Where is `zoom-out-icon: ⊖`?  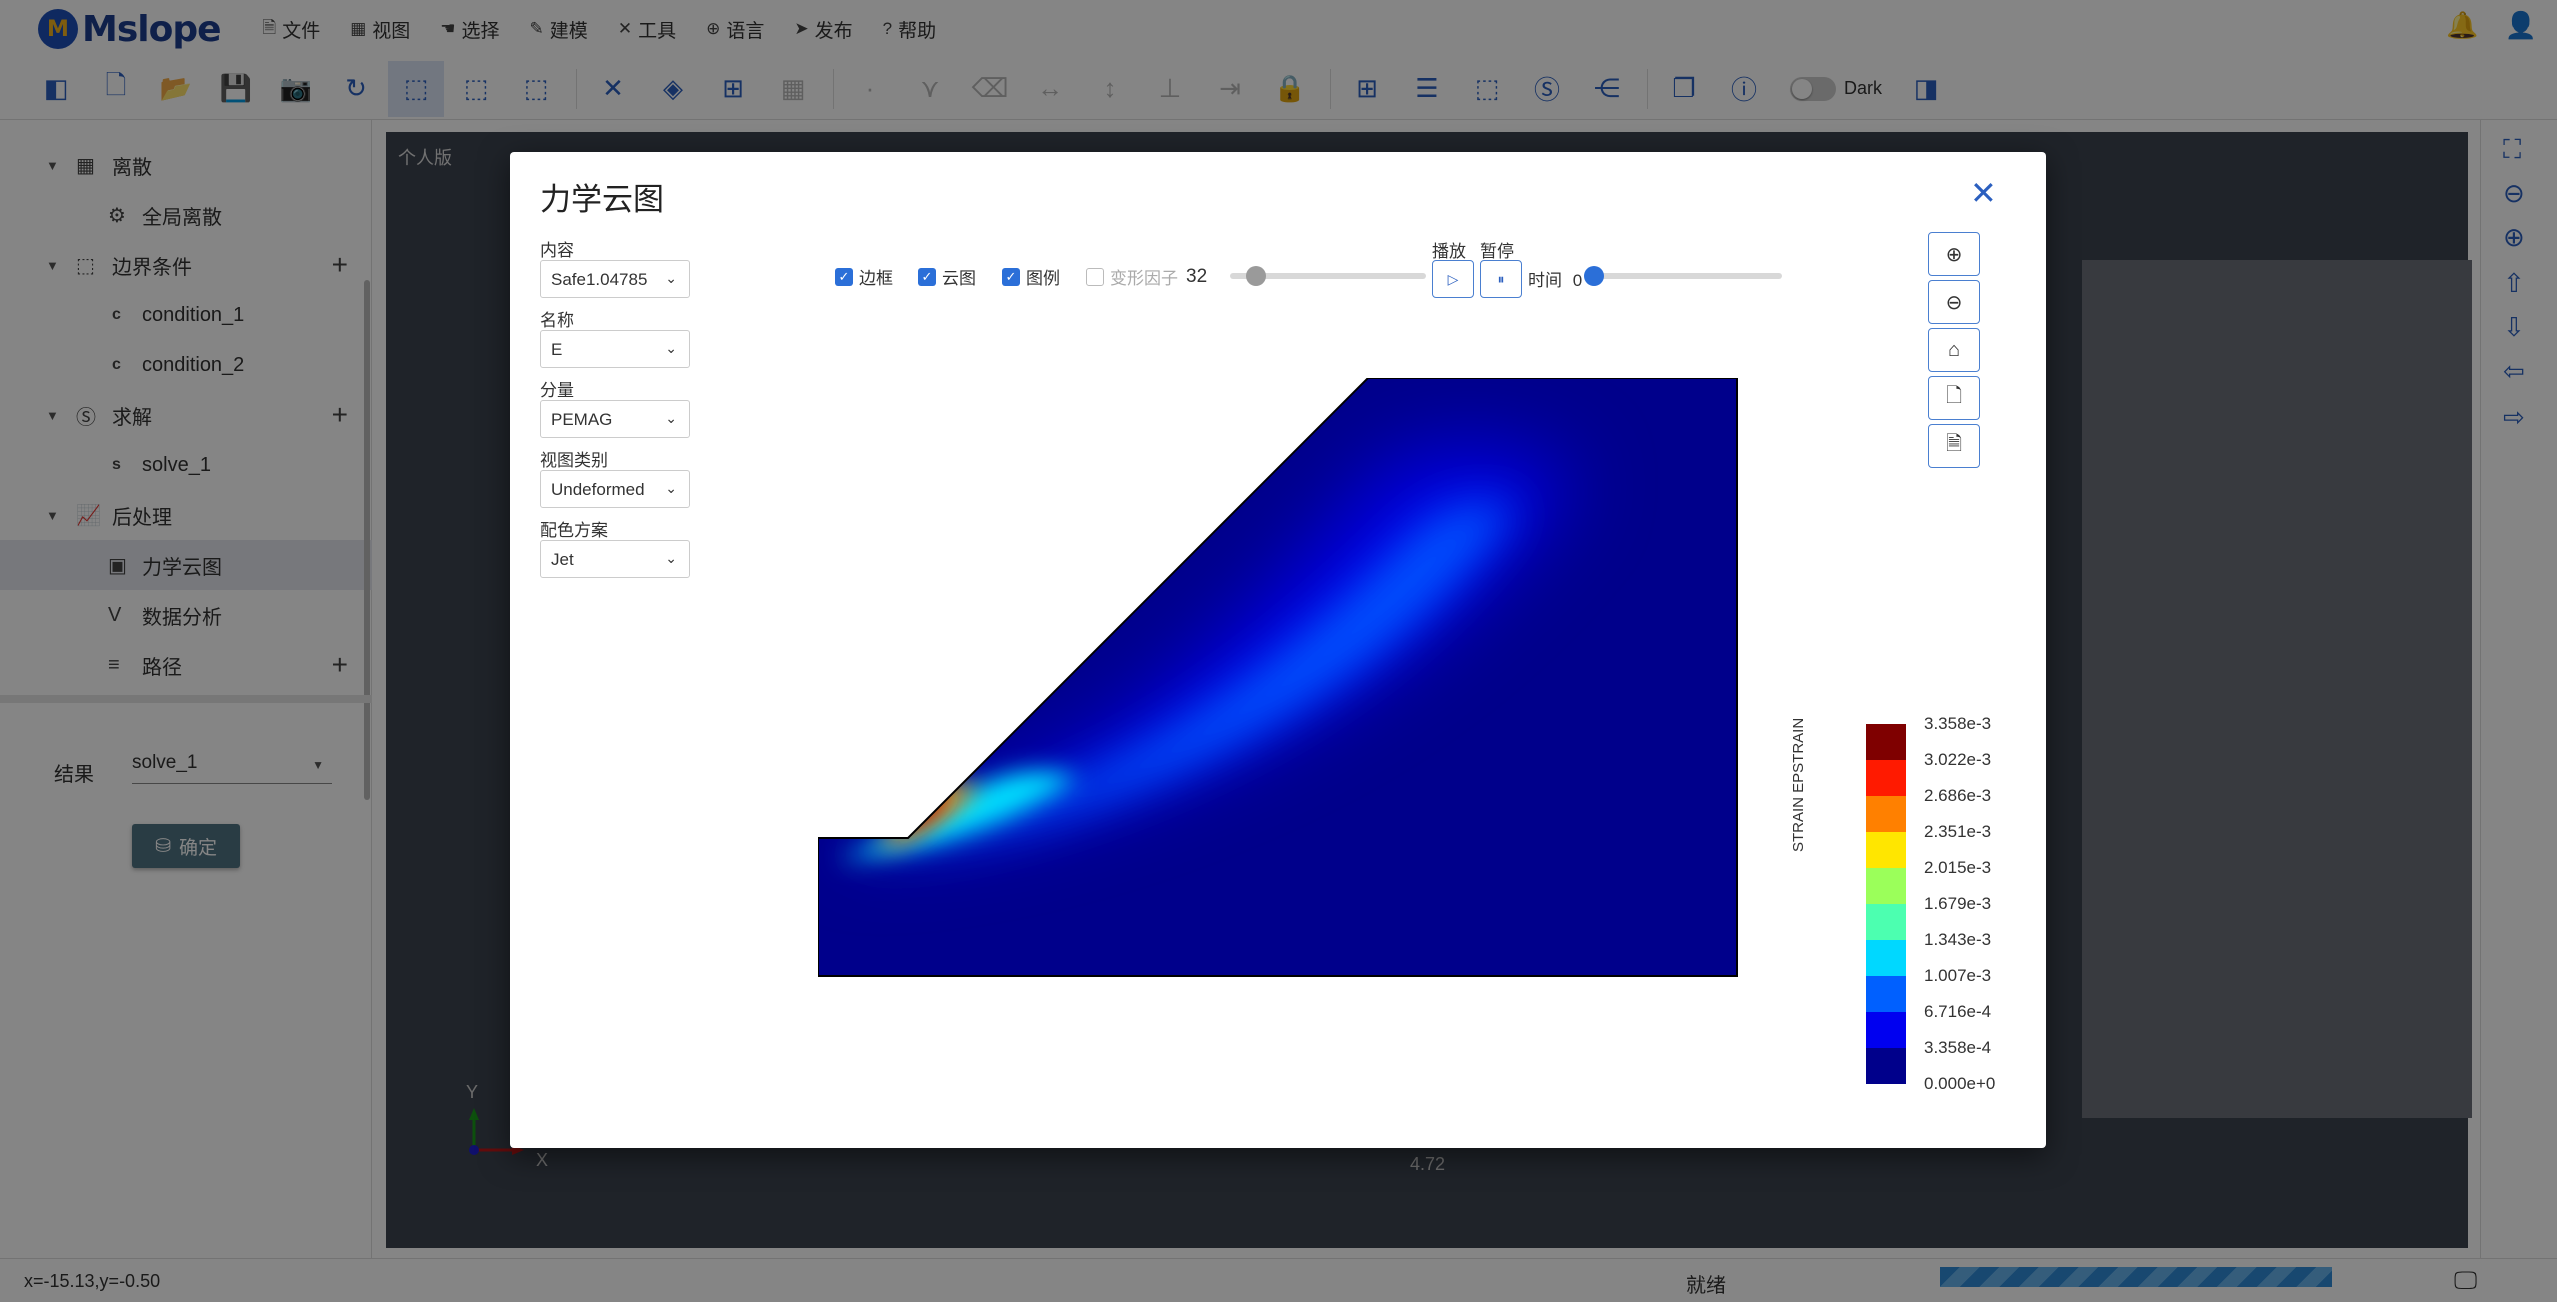 zoom-out-icon: ⊖ is located at coordinates (1954, 302).